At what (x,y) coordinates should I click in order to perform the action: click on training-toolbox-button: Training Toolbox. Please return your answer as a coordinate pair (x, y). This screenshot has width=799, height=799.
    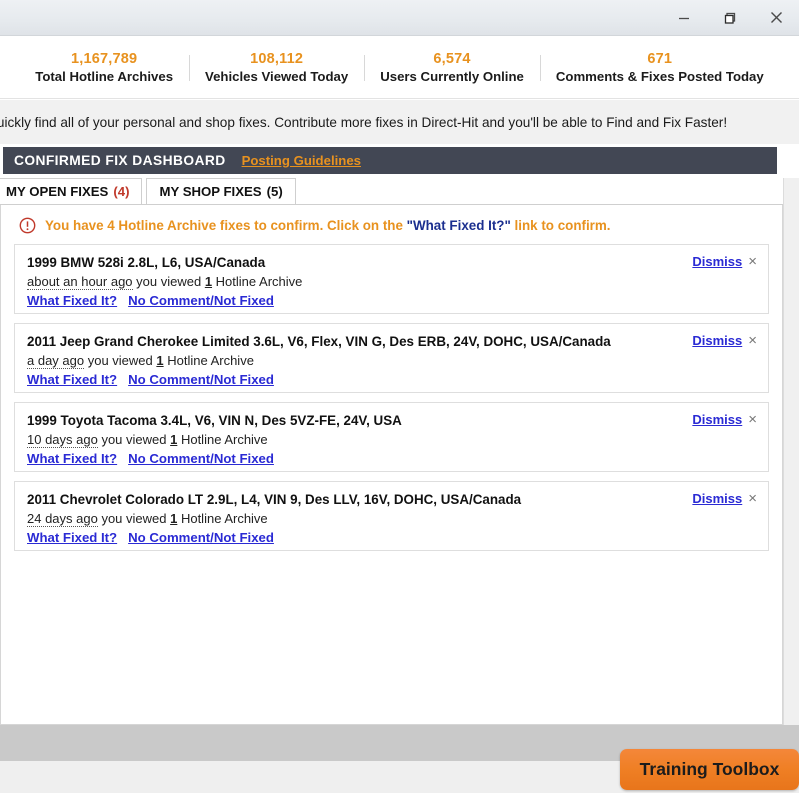
    Looking at the image, I should click on (709, 769).